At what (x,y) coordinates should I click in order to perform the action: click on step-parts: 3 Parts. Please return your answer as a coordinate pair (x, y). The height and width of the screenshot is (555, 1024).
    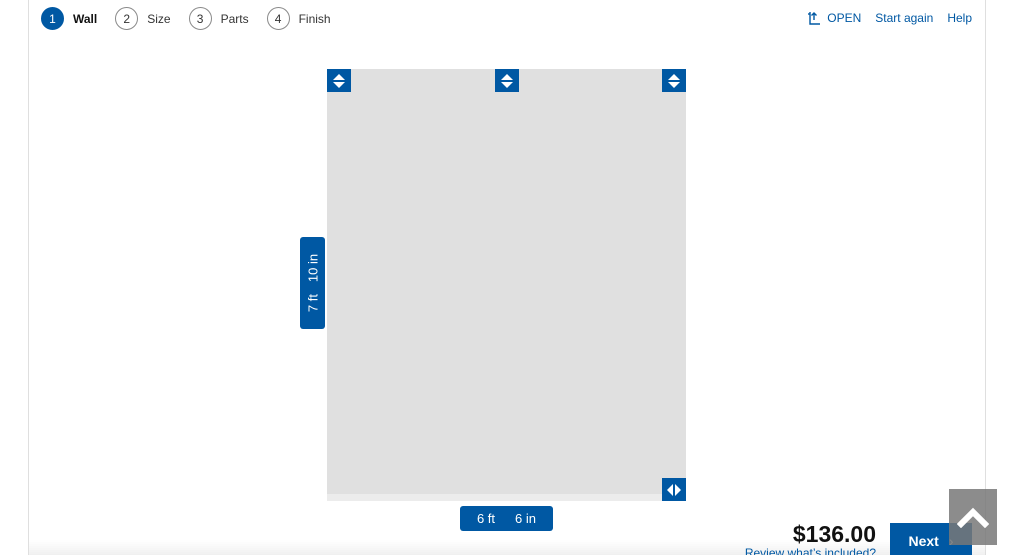
    Looking at the image, I should click on (218, 18).